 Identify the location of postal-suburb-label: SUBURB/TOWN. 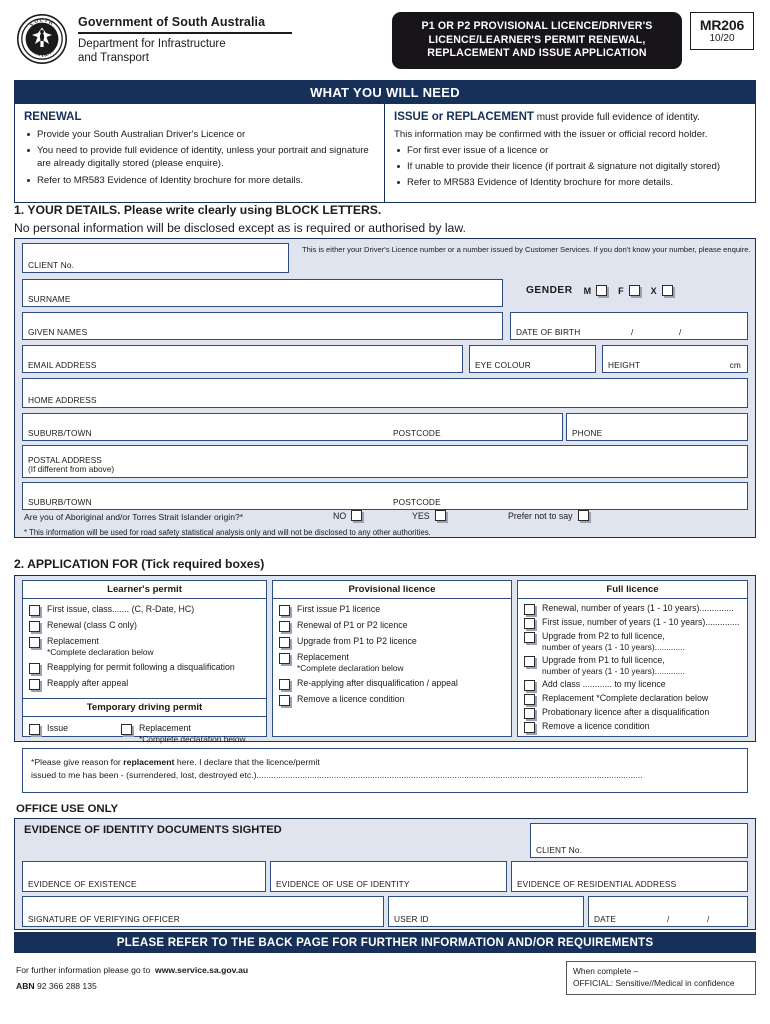
(60, 502).